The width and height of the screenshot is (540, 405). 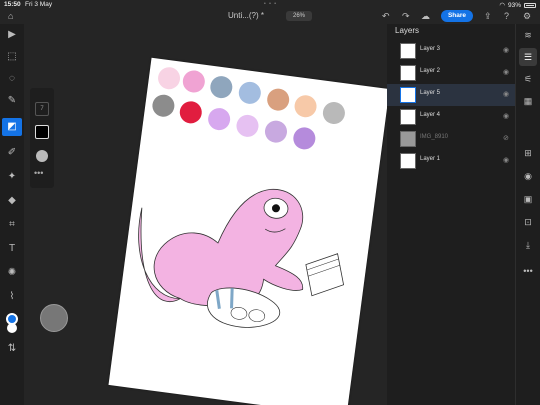 I want to click on mask-icon: ▣, so click(x=528, y=199).